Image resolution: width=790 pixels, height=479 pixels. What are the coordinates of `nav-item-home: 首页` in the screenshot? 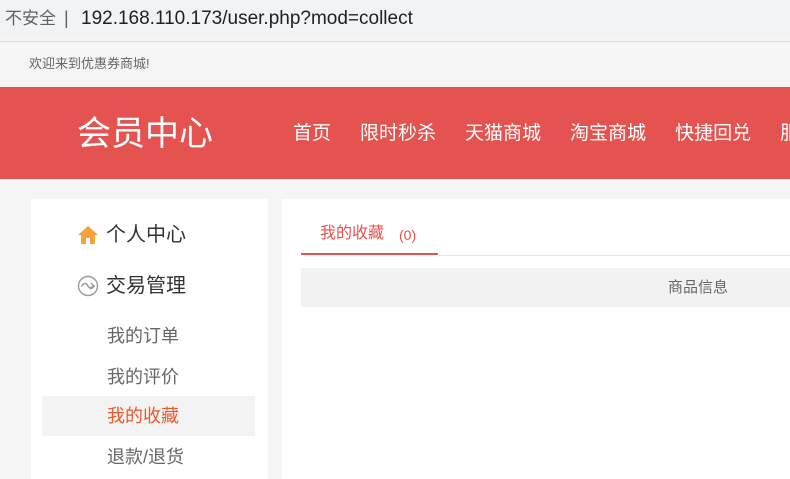 It's located at (312, 134).